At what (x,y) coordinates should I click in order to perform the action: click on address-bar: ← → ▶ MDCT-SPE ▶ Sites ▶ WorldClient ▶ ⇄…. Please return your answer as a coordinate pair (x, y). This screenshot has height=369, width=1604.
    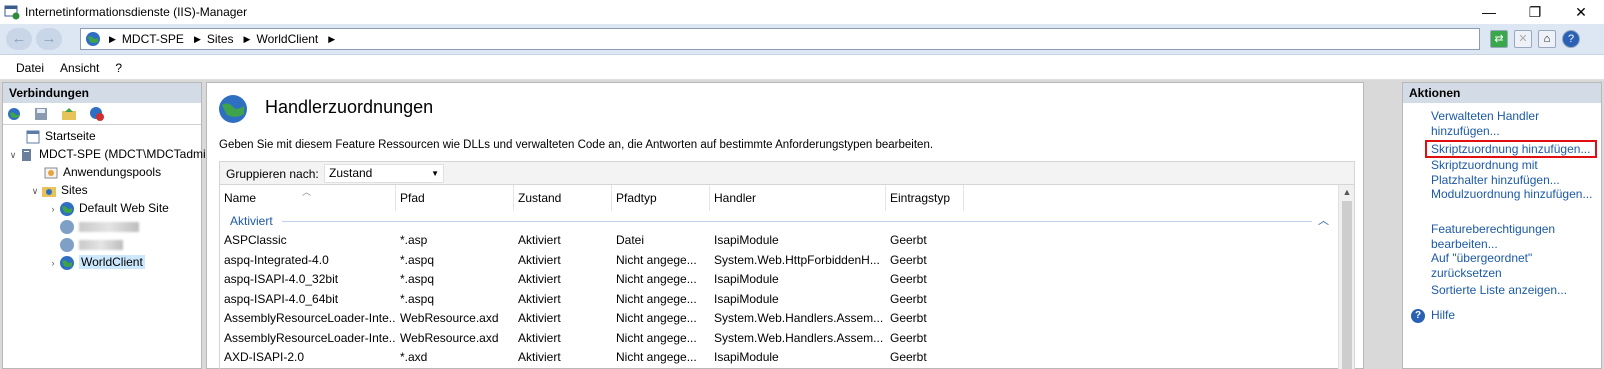
    Looking at the image, I should click on (802, 39).